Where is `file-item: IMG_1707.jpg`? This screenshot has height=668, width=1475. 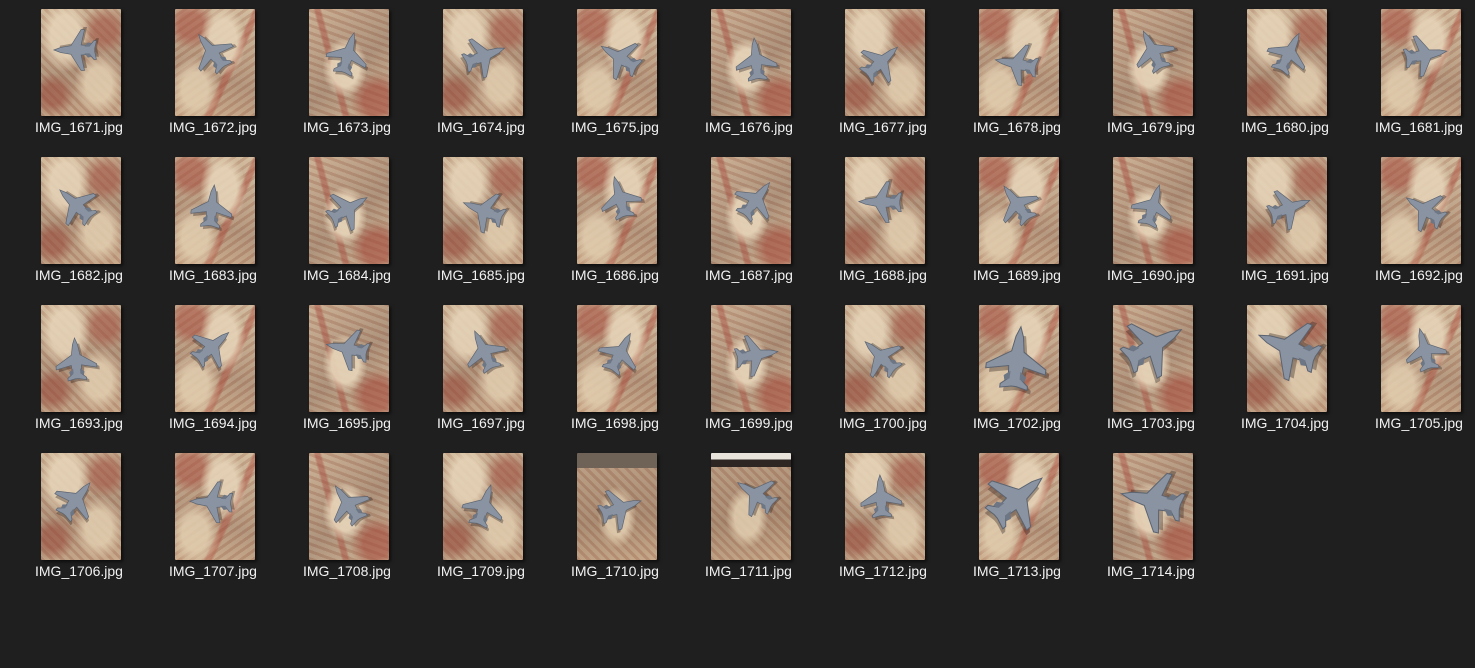 file-item: IMG_1707.jpg is located at coordinates (233, 515).